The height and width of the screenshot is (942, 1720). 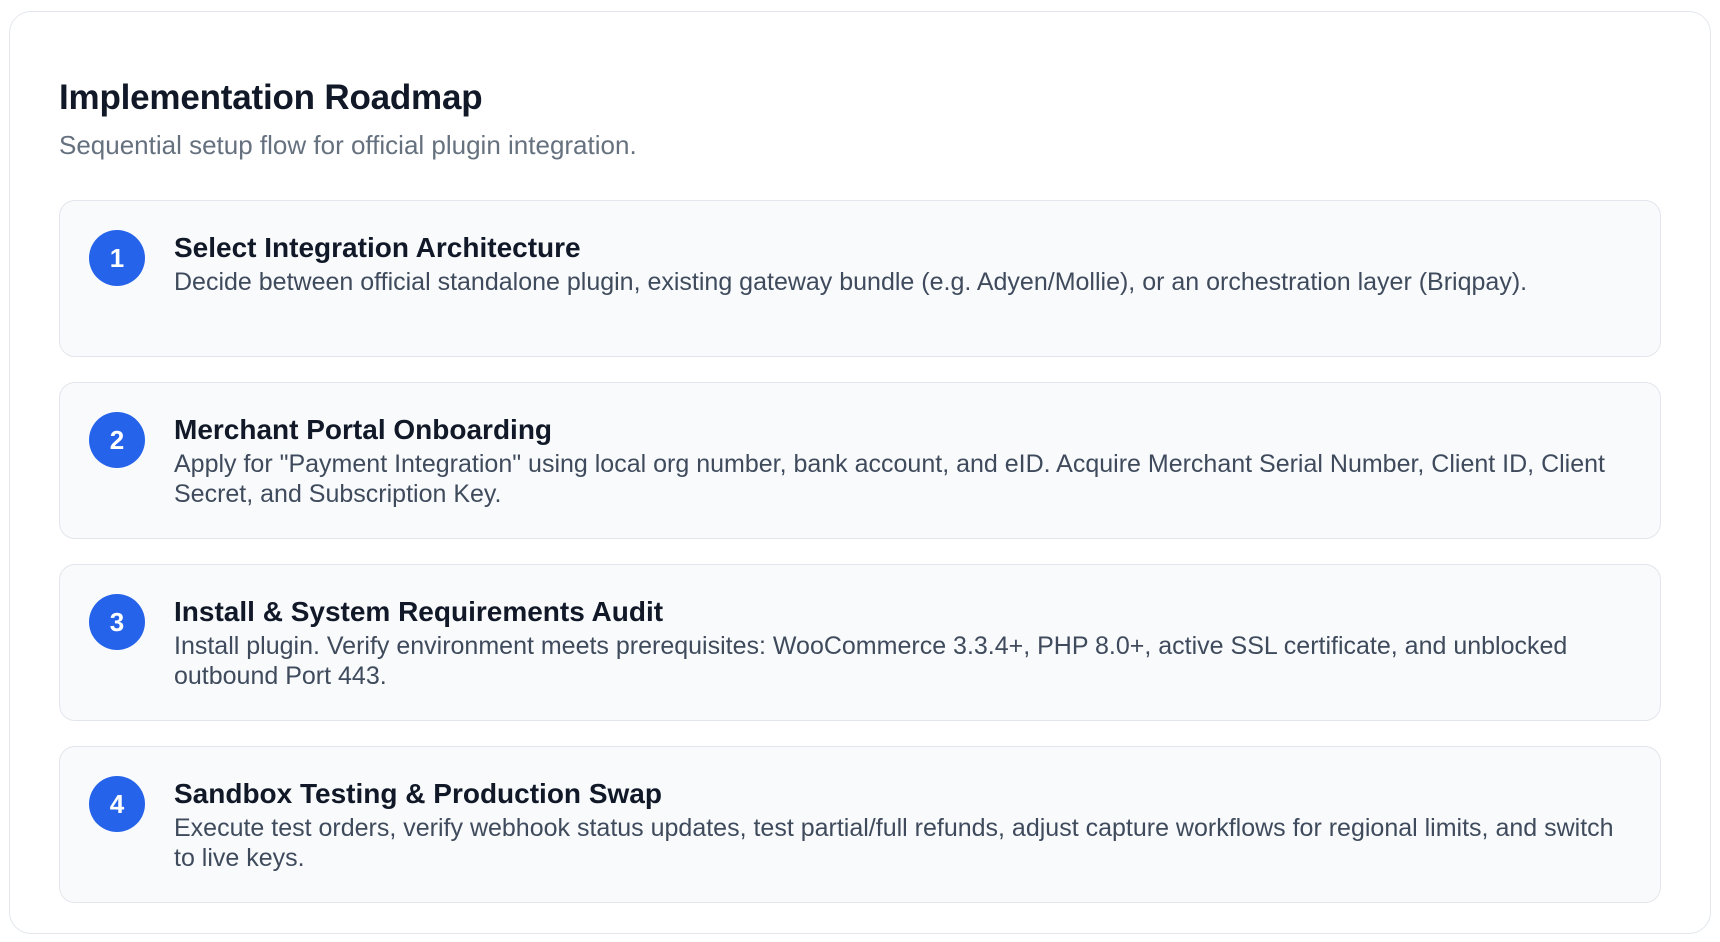 I want to click on step-title: Select Integration Architecture, so click(x=377, y=247).